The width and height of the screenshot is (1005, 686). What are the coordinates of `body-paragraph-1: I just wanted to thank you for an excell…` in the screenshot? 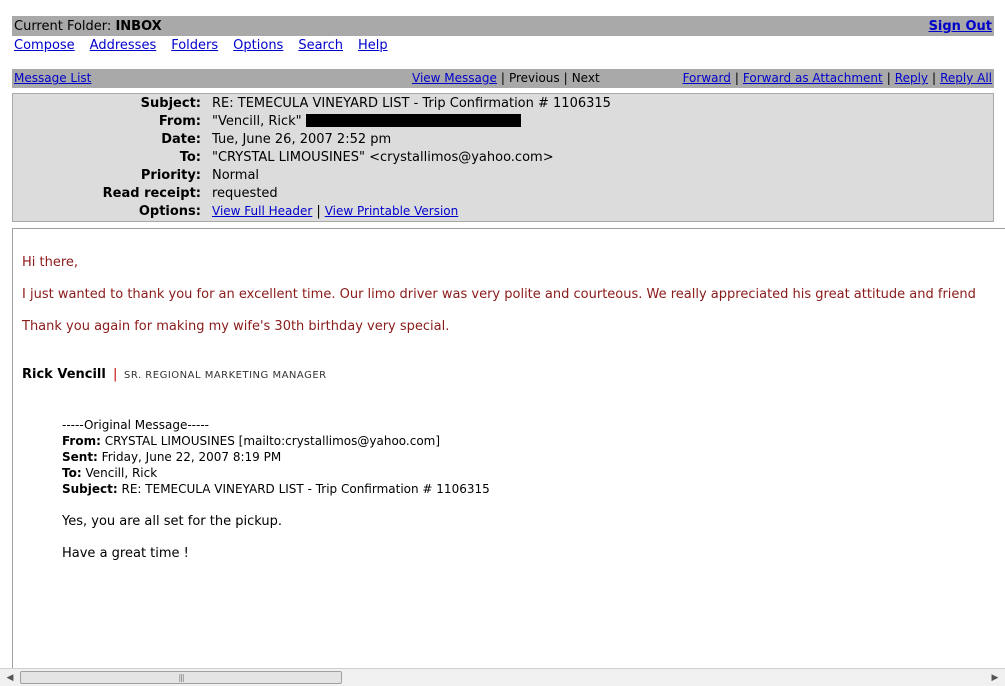 It's located at (499, 294).